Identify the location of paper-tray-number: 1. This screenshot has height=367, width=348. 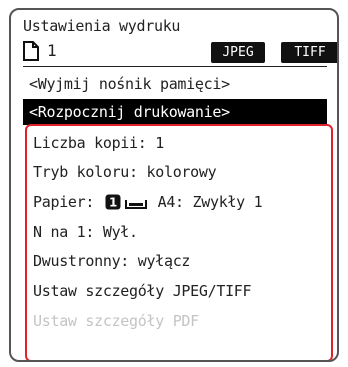
(113, 203).